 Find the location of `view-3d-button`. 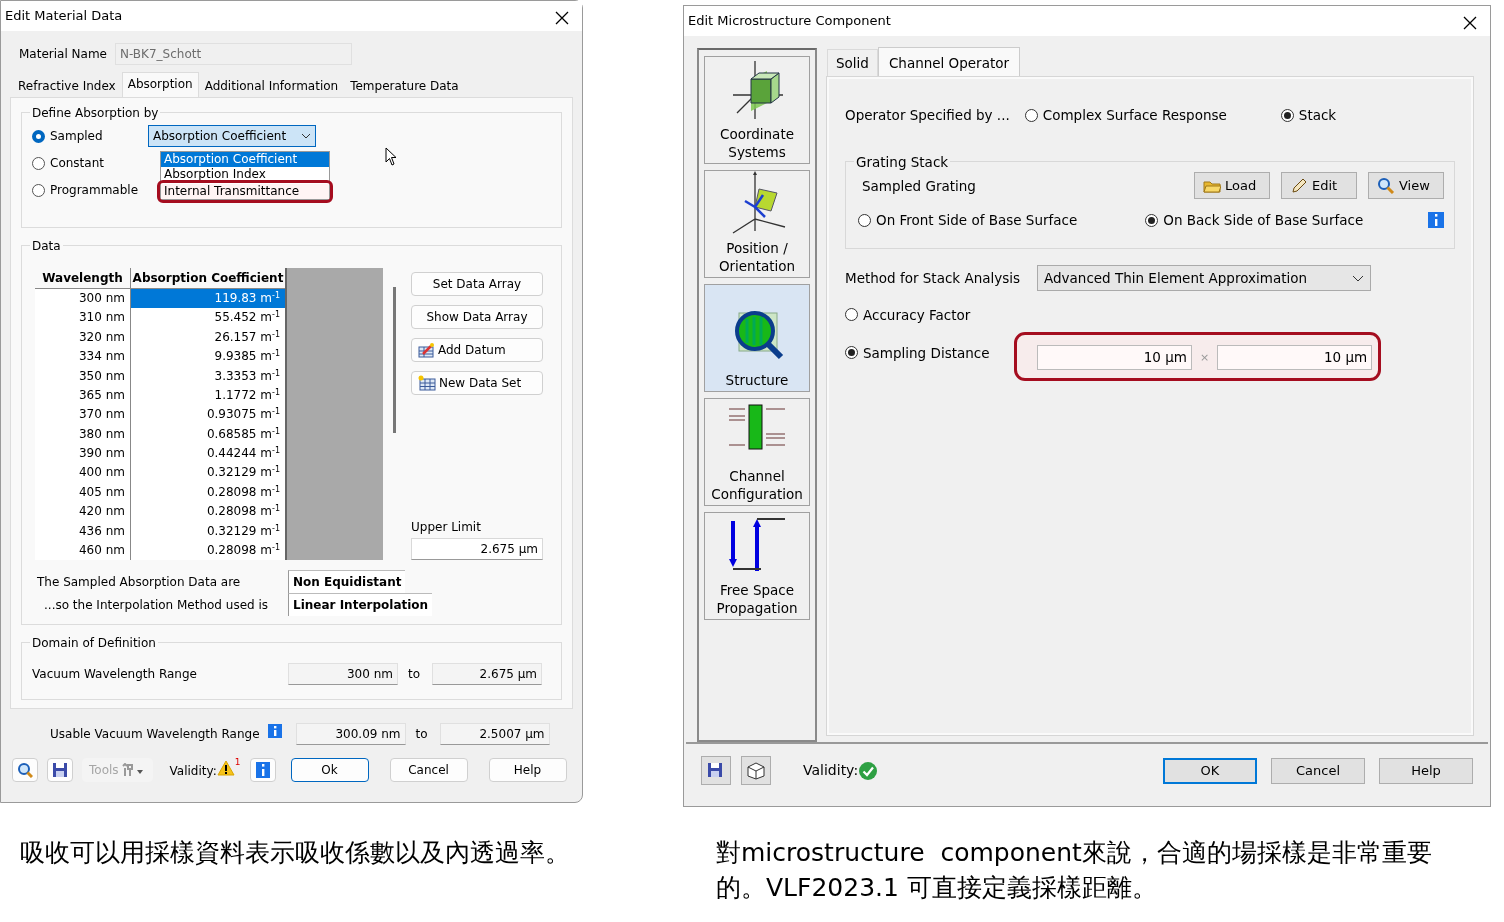

view-3d-button is located at coordinates (756, 770).